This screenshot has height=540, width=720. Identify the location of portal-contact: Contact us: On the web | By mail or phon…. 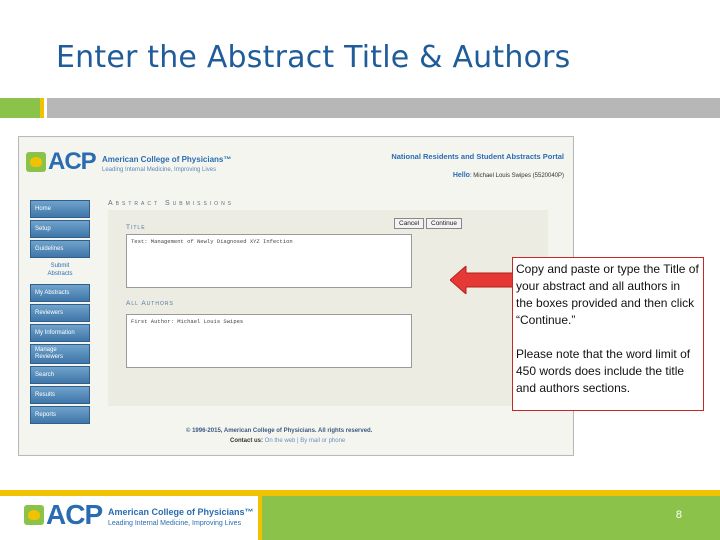
(287, 441).